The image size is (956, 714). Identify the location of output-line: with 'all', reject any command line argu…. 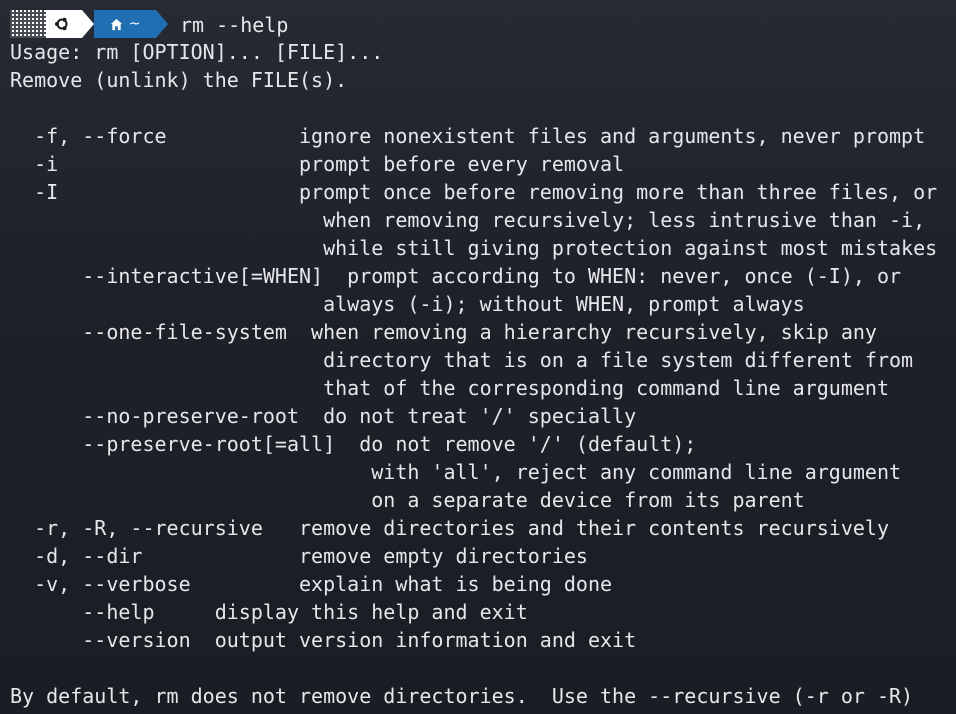
(456, 472).